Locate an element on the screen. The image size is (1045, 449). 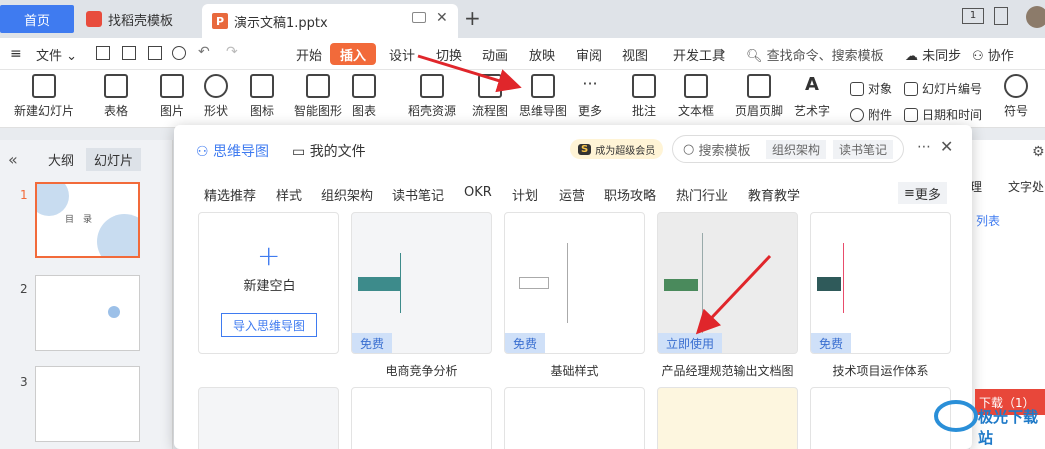
slide-number-button: 幻灯片编号 is located at coordinates (943, 88).